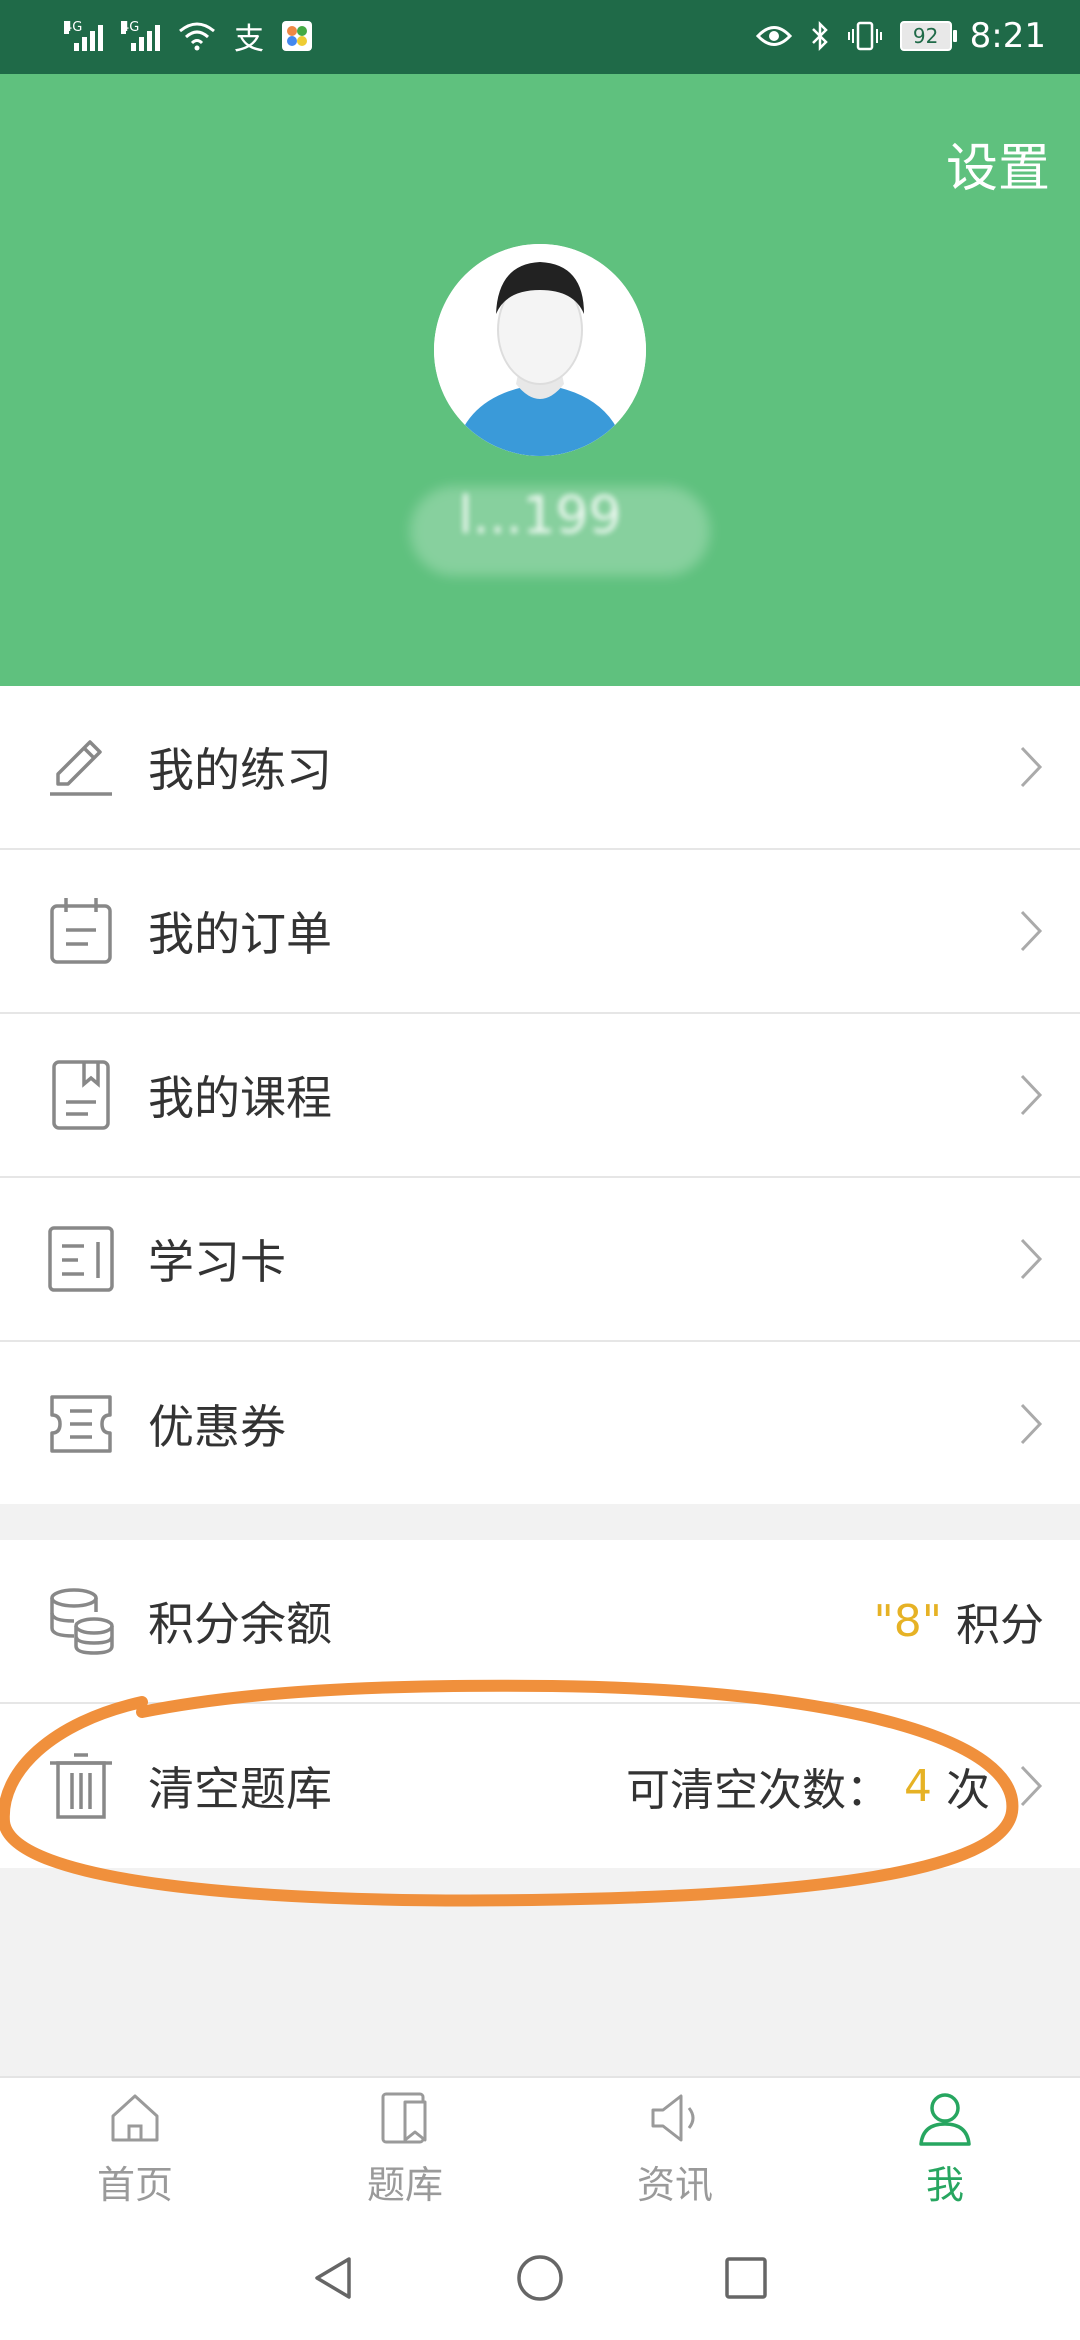 The image size is (1080, 2340). I want to click on tab-label: 资讯, so click(674, 2184).